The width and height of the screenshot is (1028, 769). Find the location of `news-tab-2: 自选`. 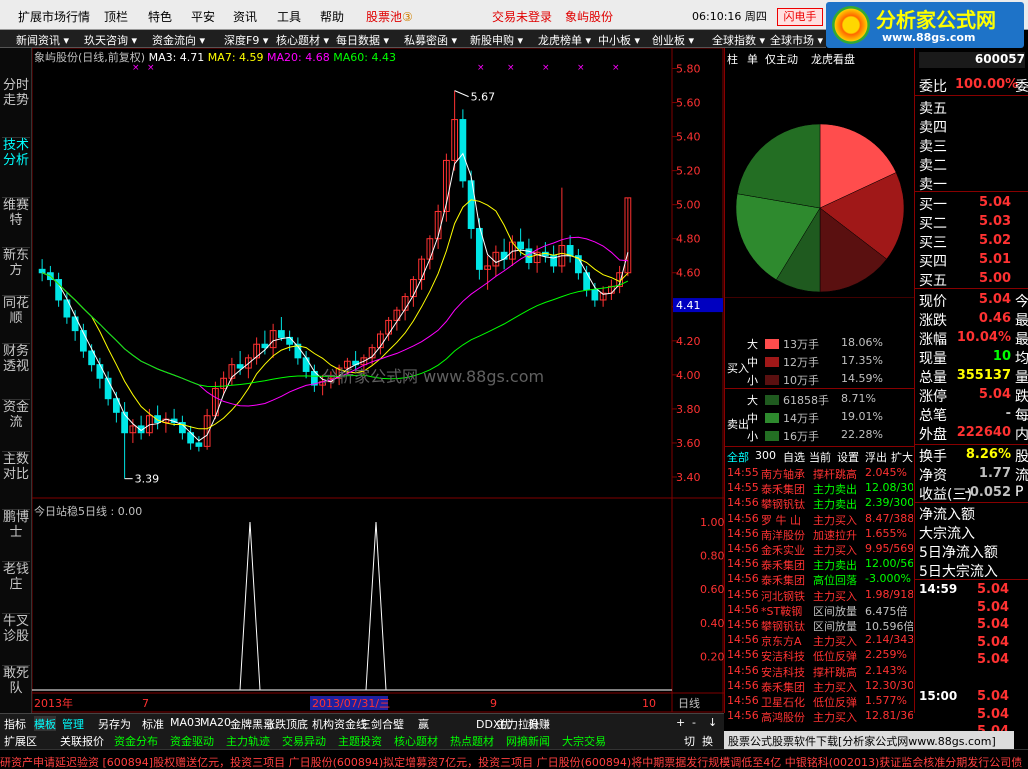

news-tab-2: 自选 is located at coordinates (794, 457).